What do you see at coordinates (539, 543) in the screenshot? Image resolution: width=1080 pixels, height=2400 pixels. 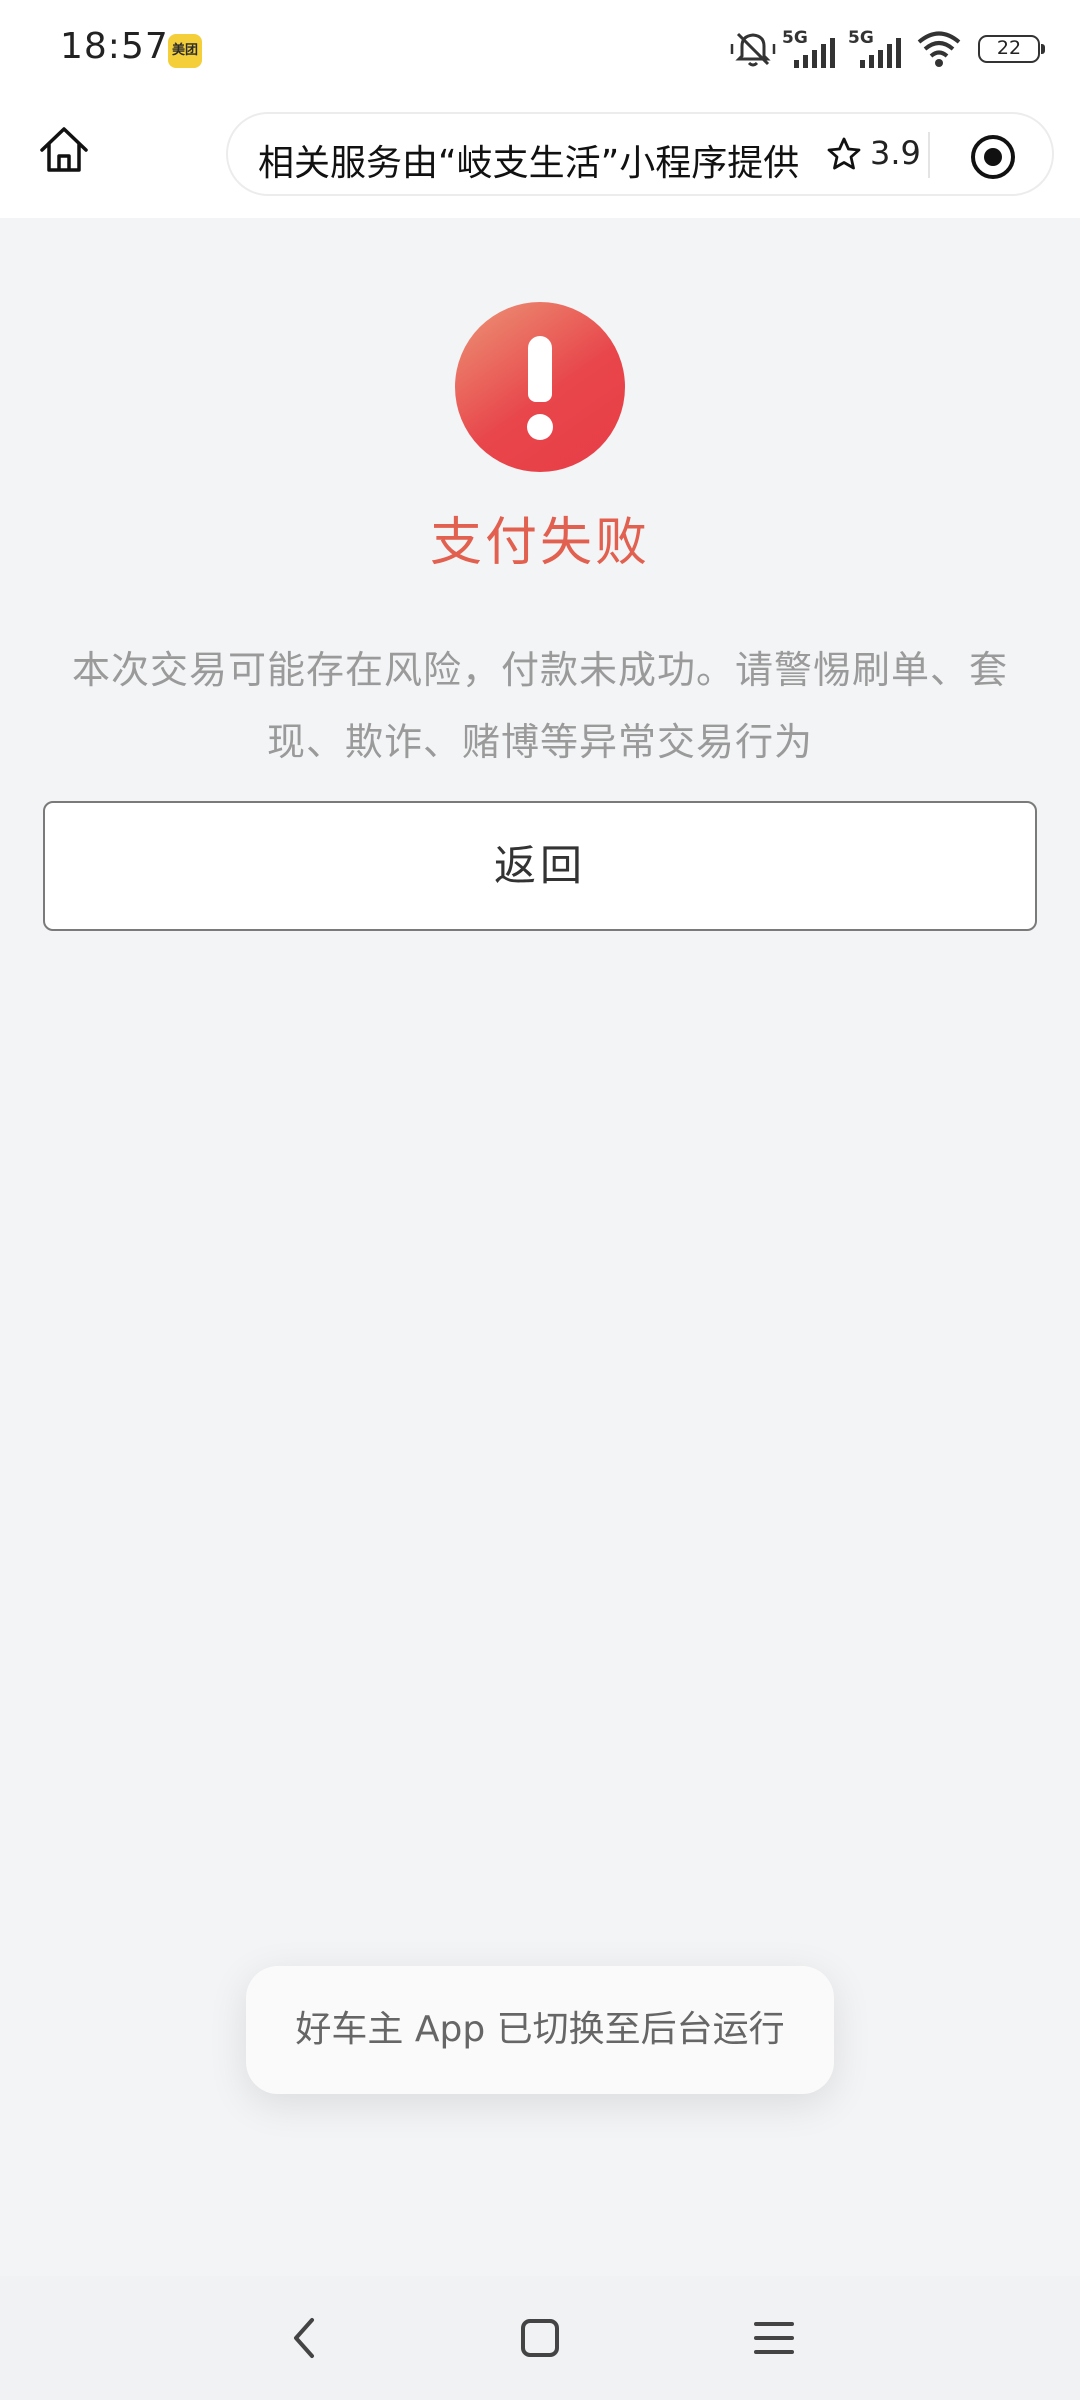 I see `payment-failed-title: 支付失败` at bounding box center [539, 543].